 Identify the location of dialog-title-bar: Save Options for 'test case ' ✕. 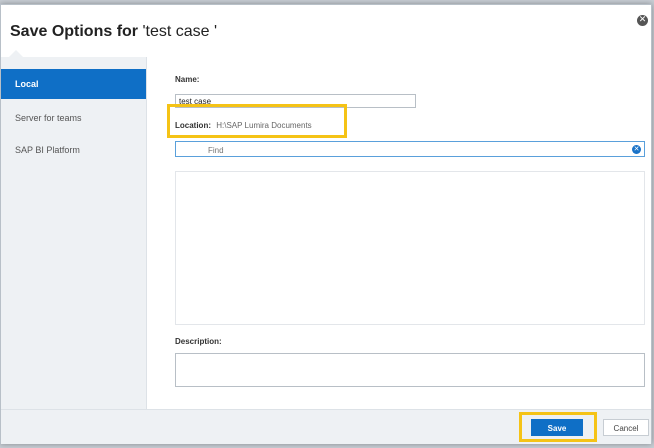
(326, 31).